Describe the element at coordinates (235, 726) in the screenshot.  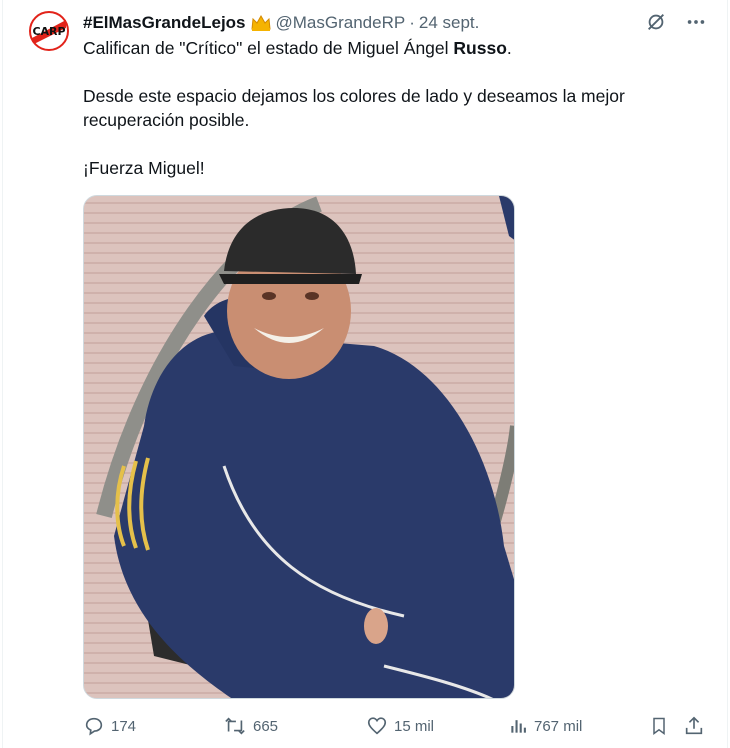
I see `retweet-icon` at that location.